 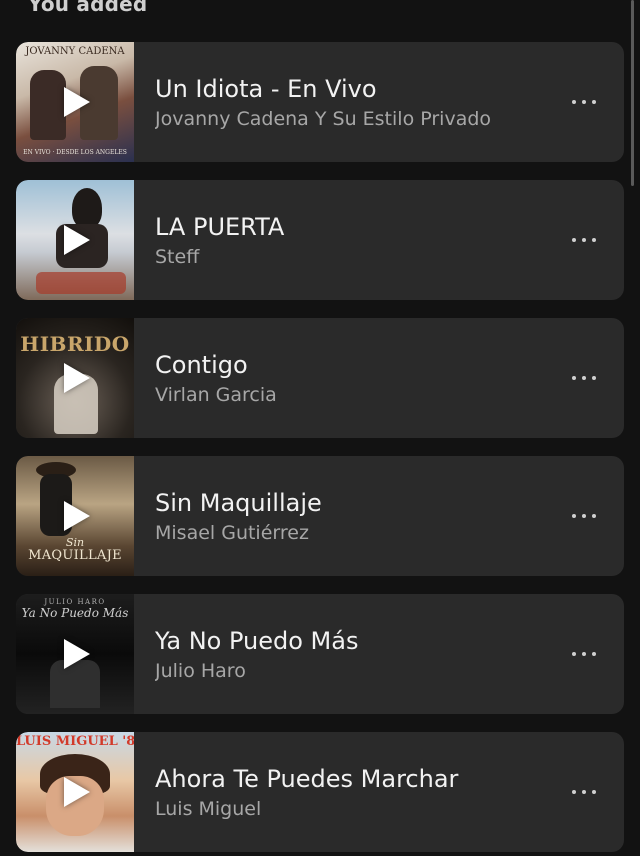 What do you see at coordinates (266, 88) in the screenshot?
I see `track-title: Un Idiota - En Vivo` at bounding box center [266, 88].